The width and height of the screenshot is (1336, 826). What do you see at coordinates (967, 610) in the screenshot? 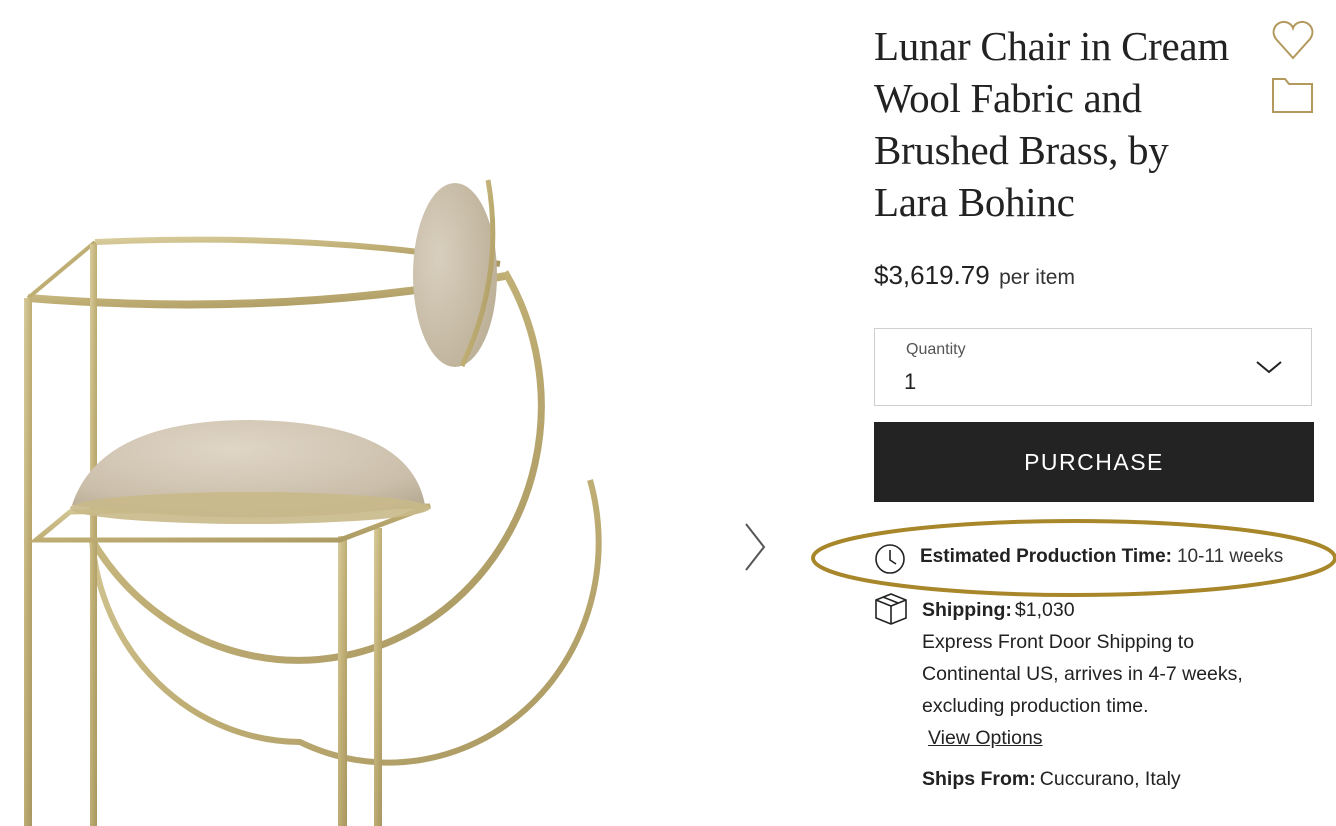
I see `shipping-label: Shipping:` at bounding box center [967, 610].